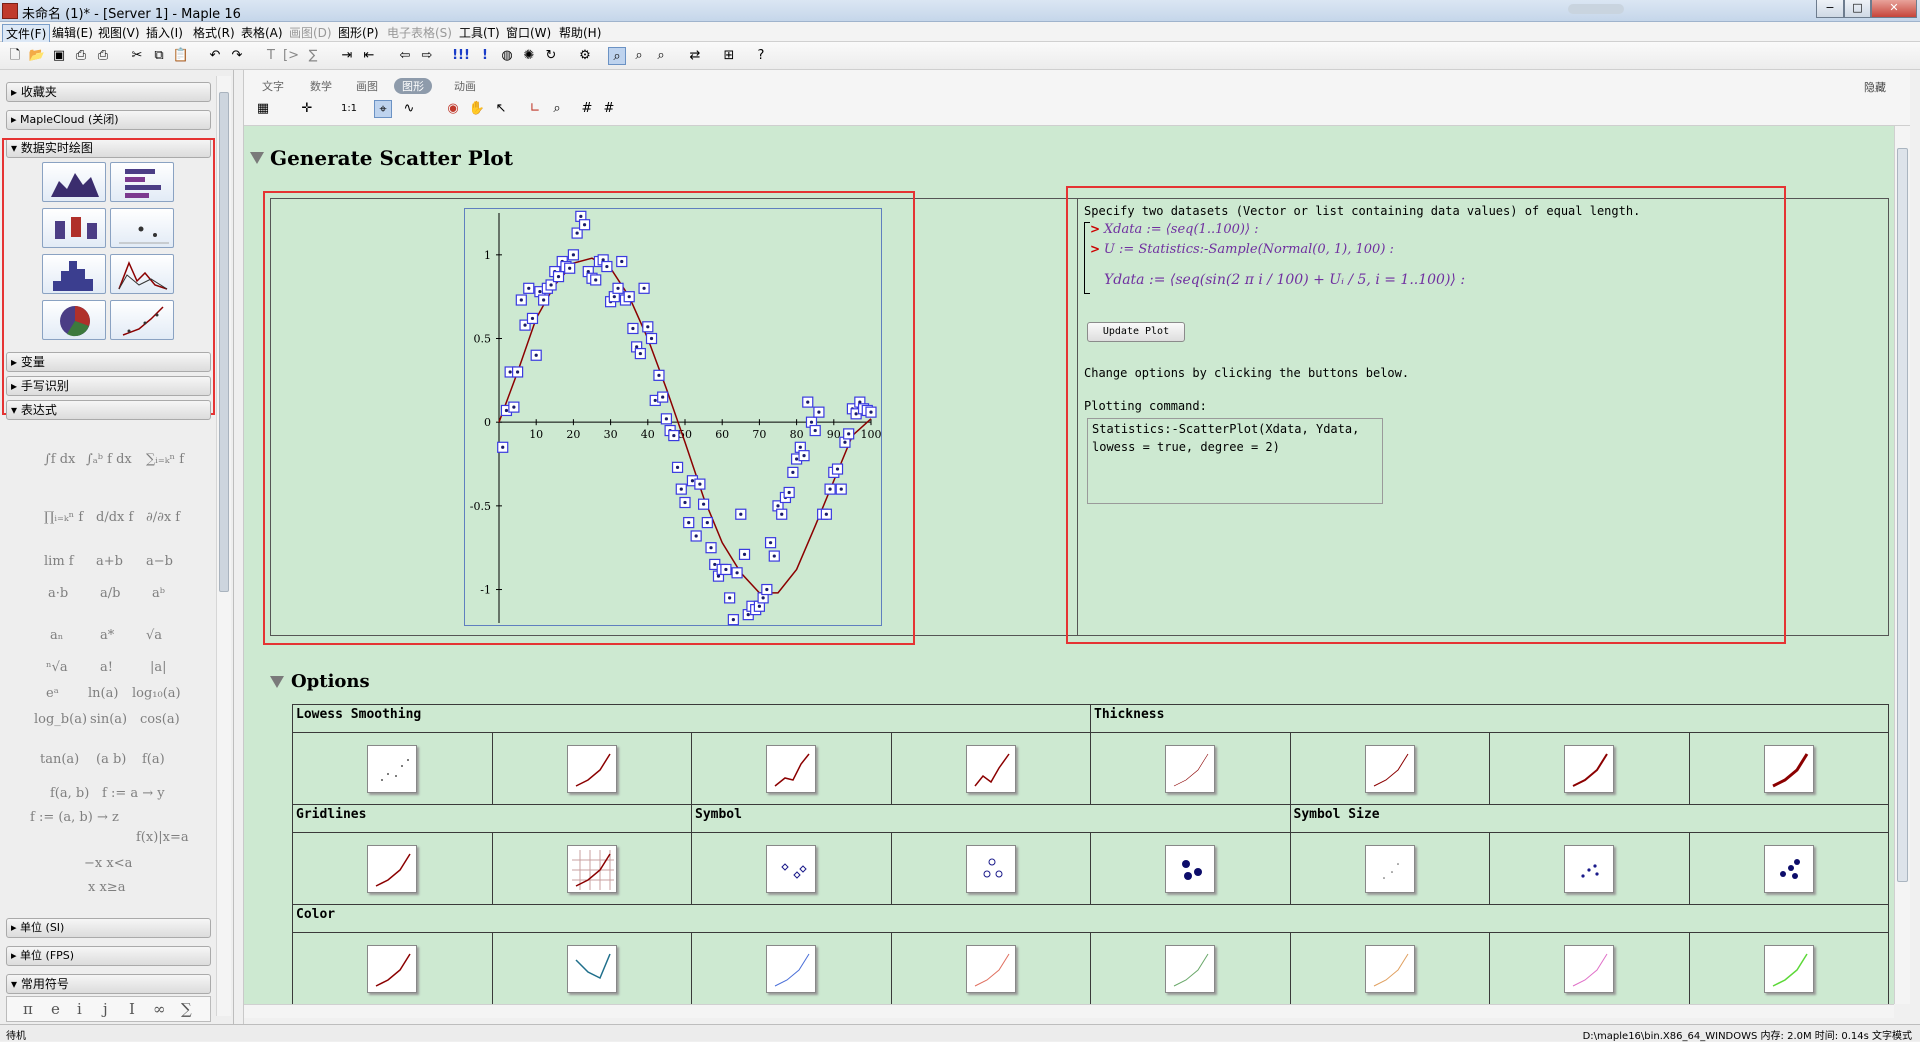  What do you see at coordinates (114, 517) in the screenshot?
I see `expr-derivative: d/dx f` at bounding box center [114, 517].